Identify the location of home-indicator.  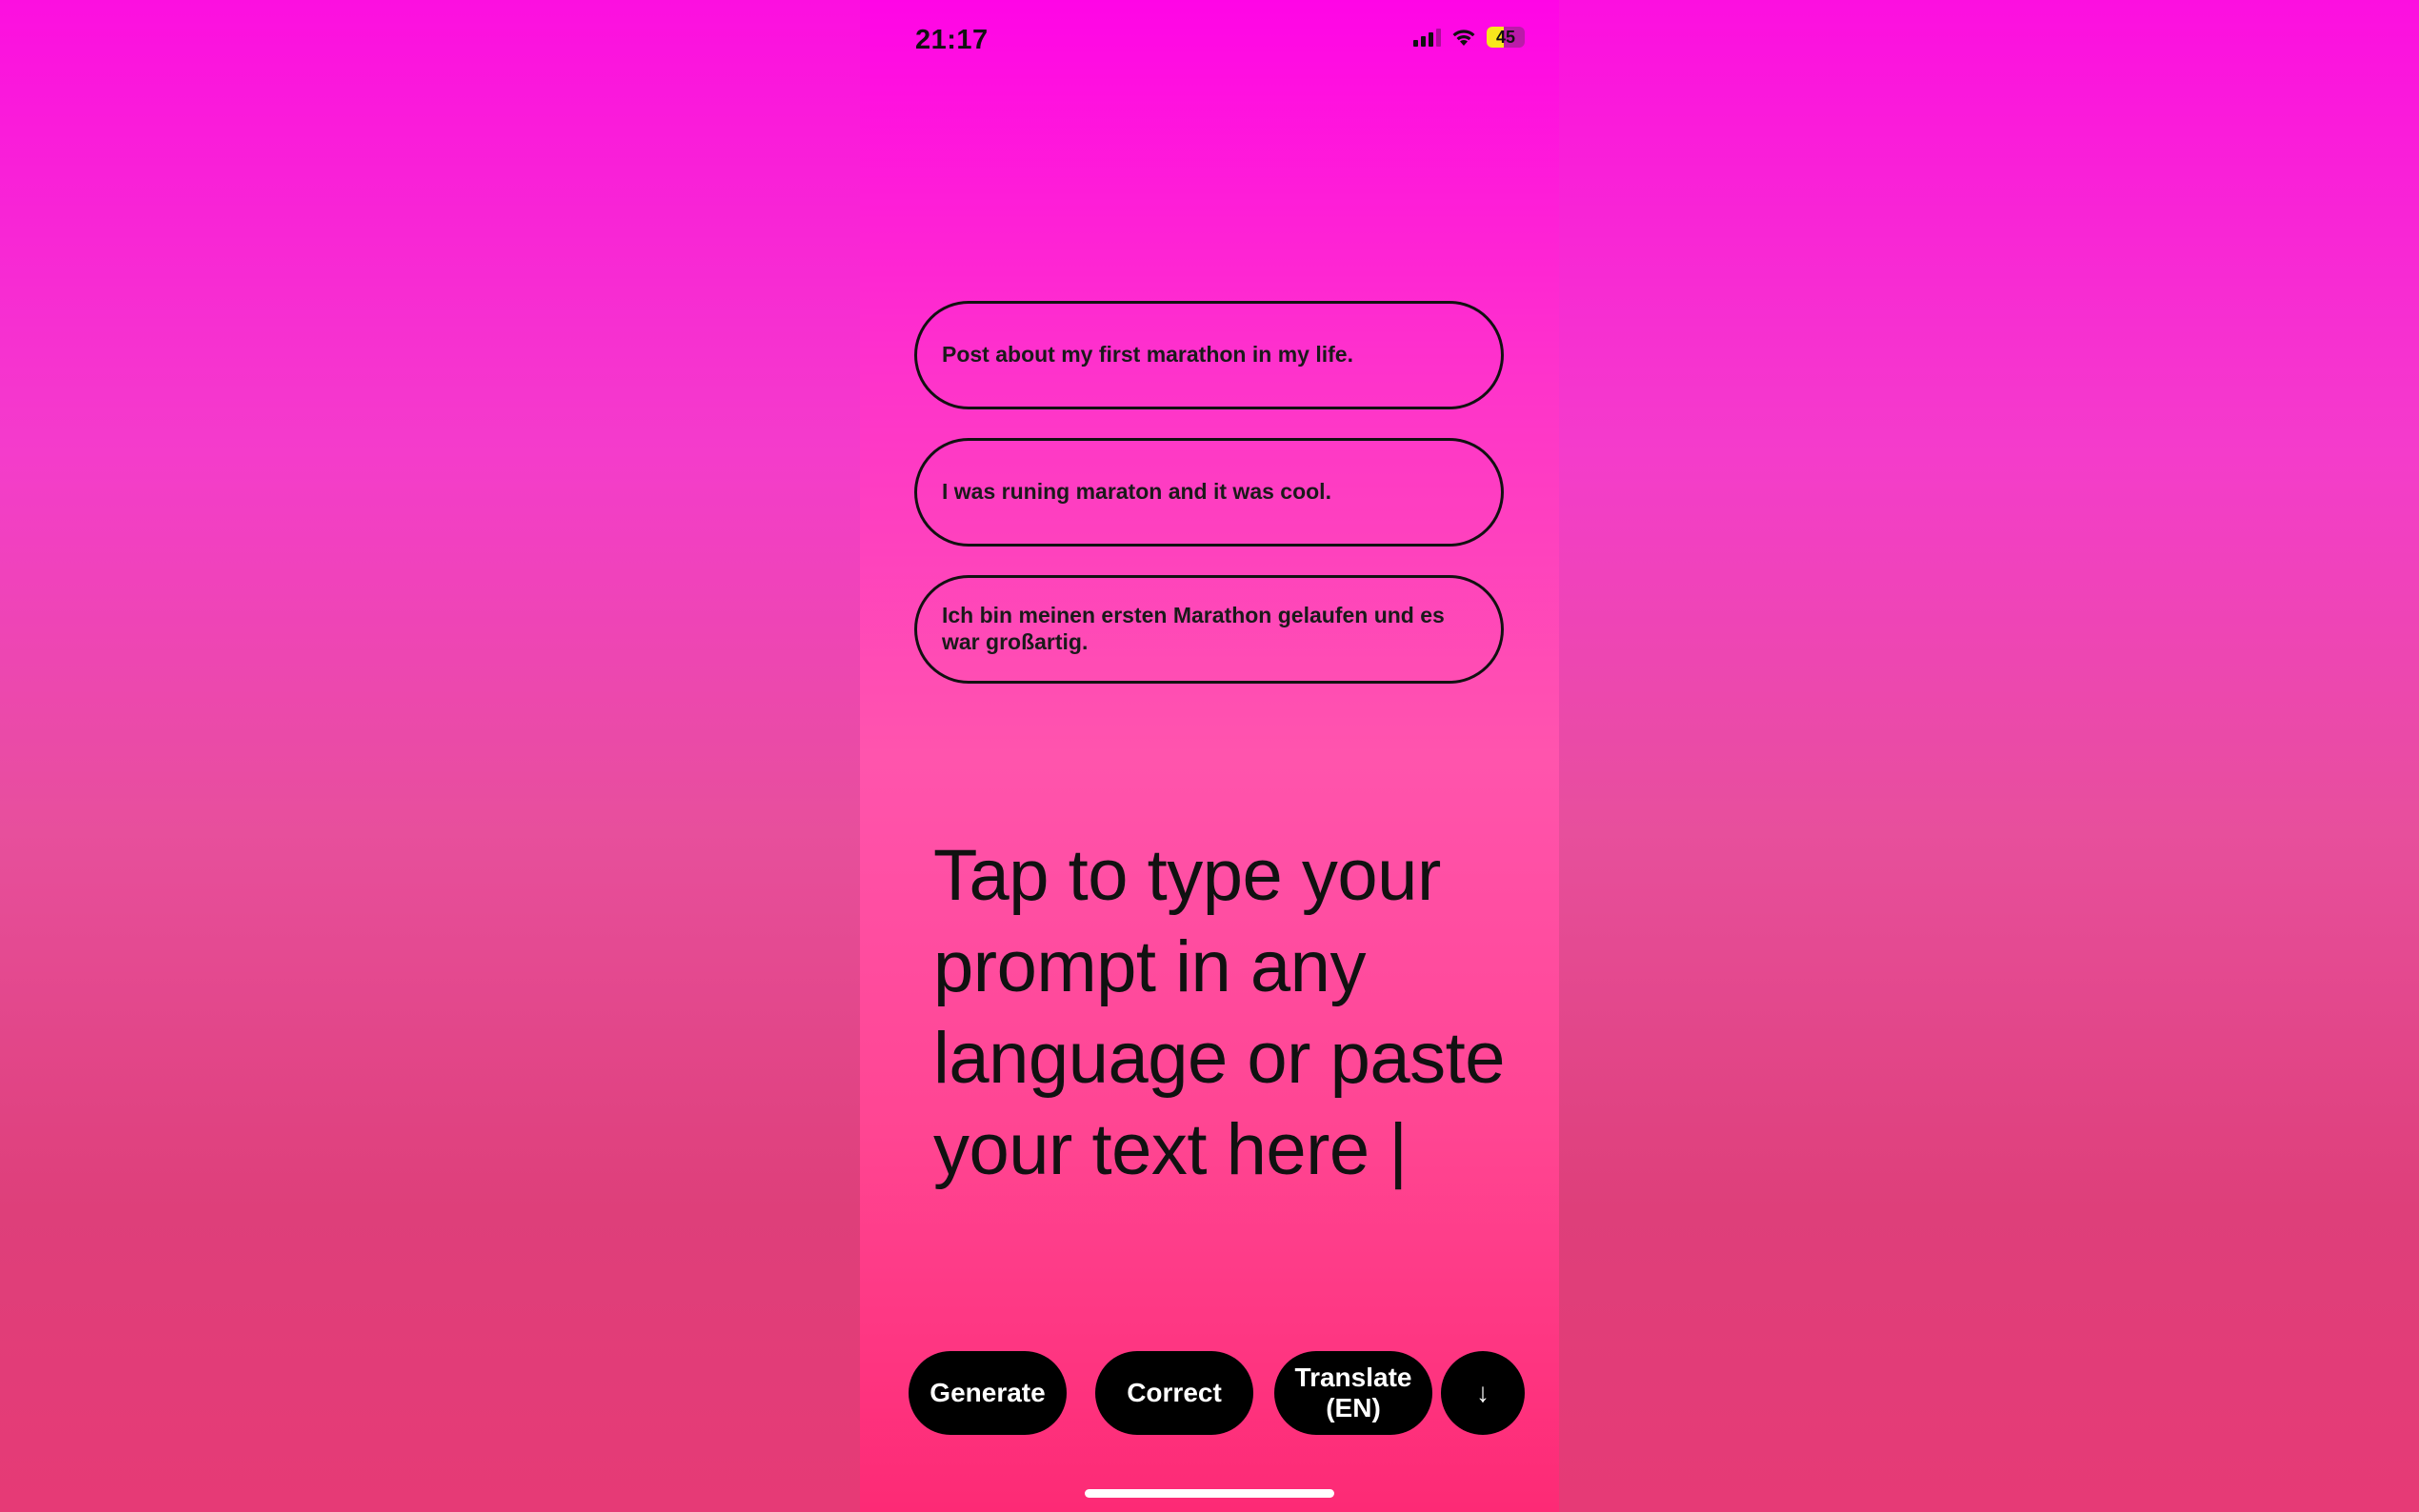
(1209, 1493).